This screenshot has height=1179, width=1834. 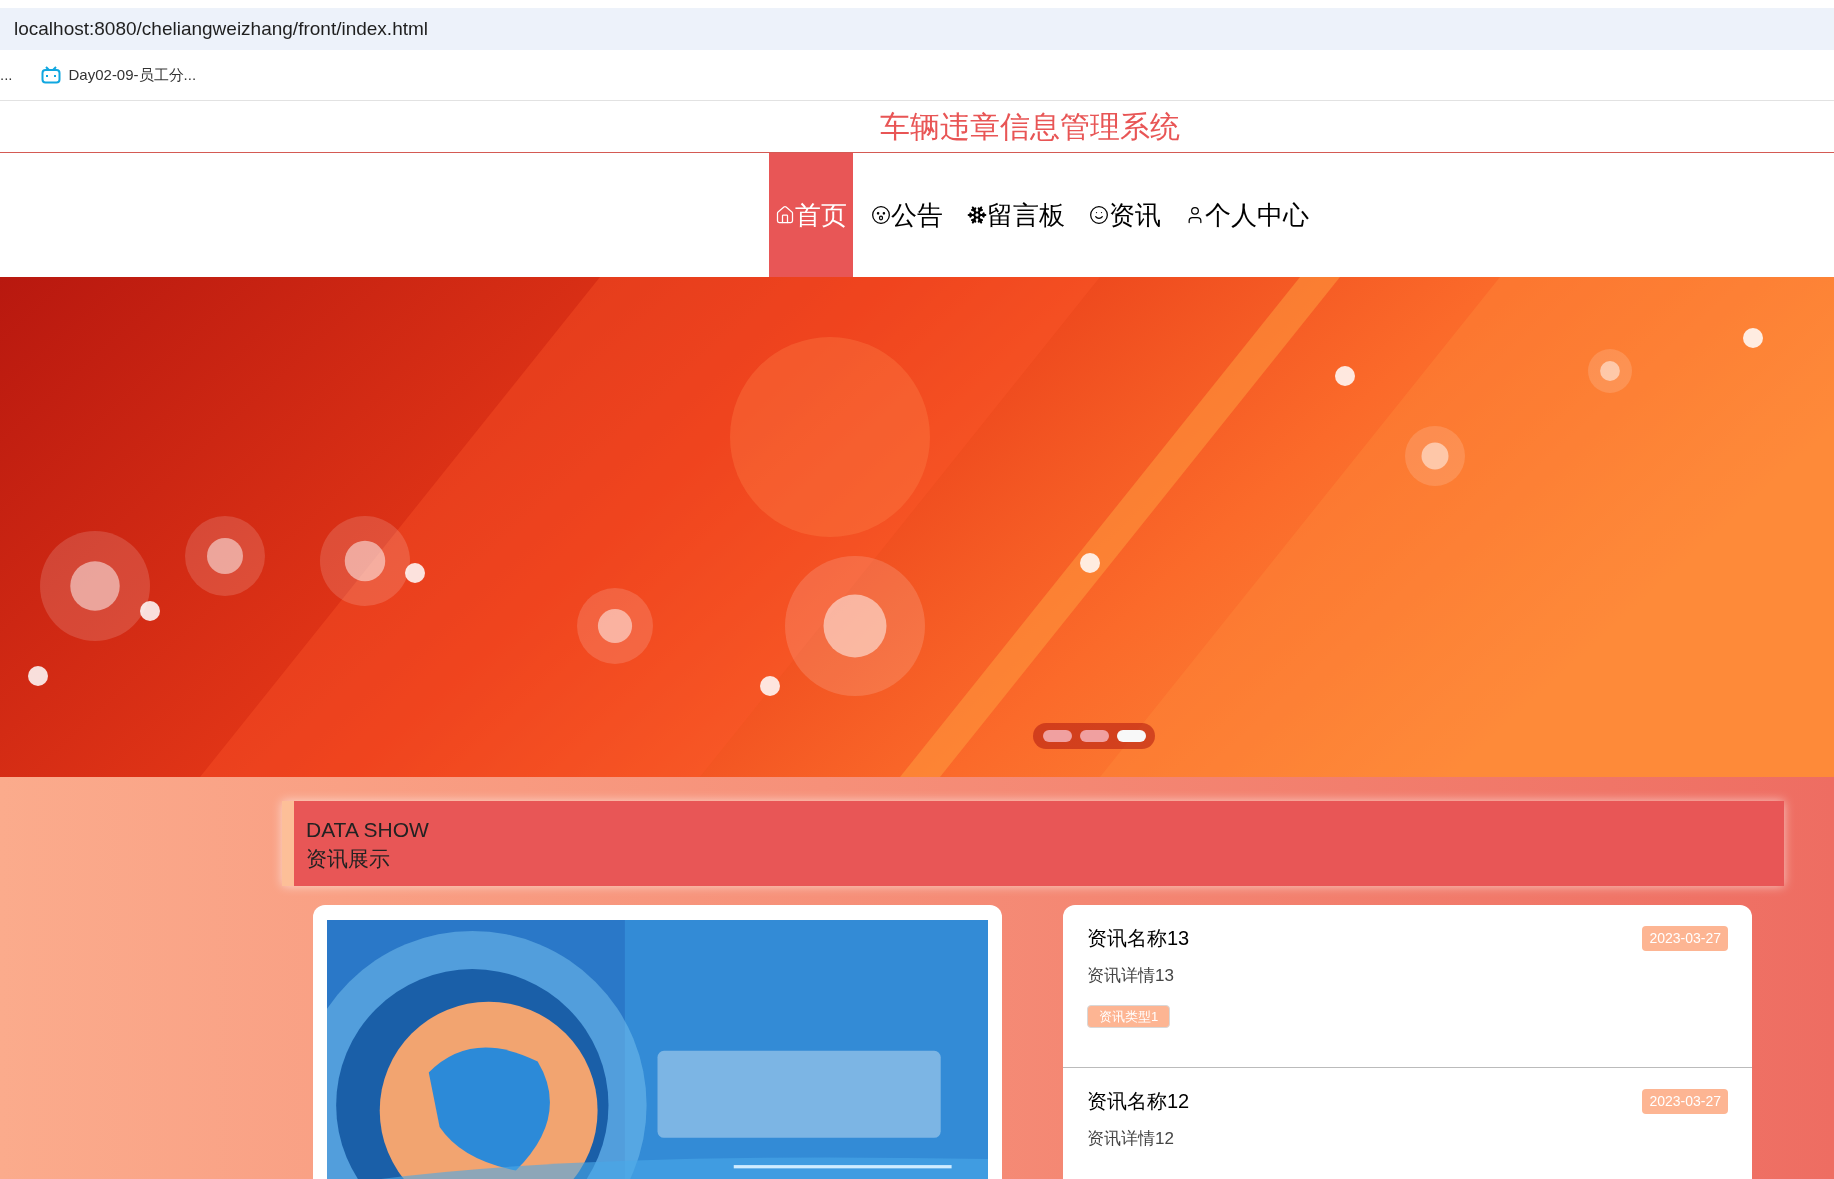 I want to click on news-title: 资讯名称12, so click(x=1138, y=1101).